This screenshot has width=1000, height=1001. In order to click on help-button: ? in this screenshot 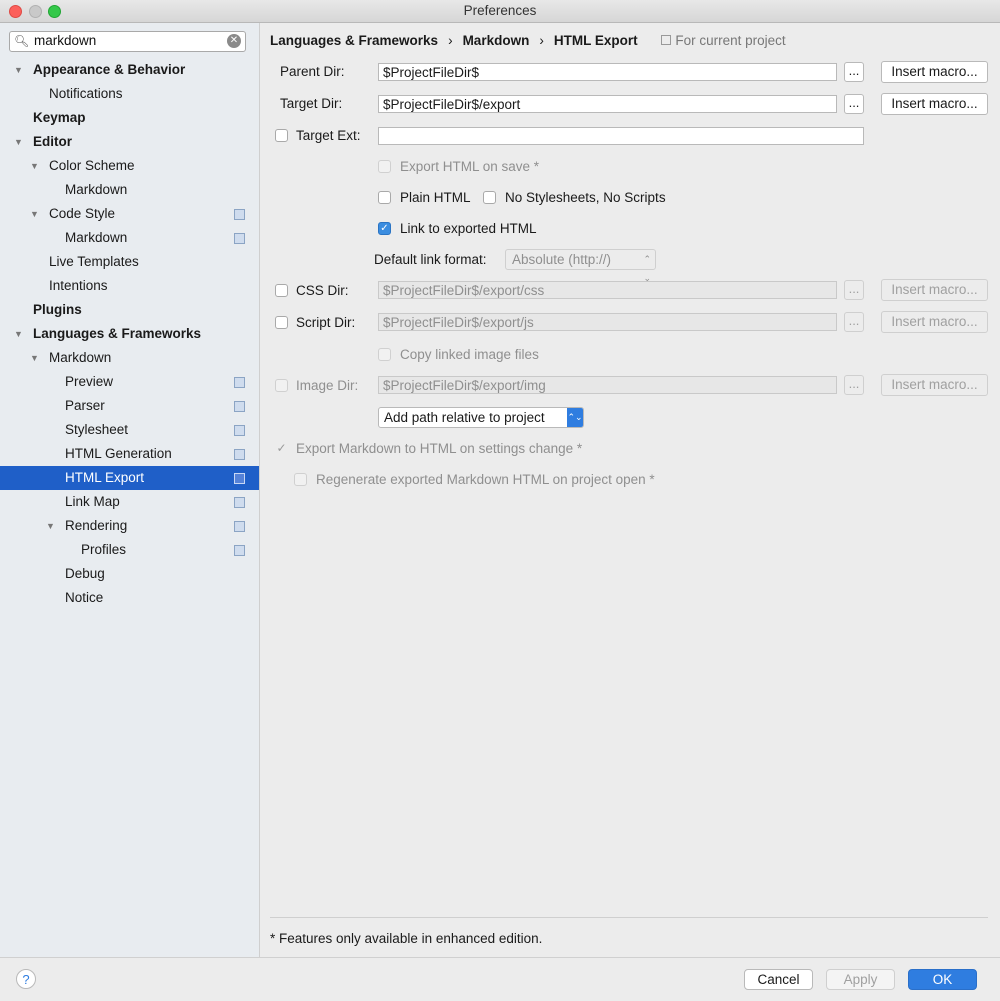, I will do `click(26, 979)`.